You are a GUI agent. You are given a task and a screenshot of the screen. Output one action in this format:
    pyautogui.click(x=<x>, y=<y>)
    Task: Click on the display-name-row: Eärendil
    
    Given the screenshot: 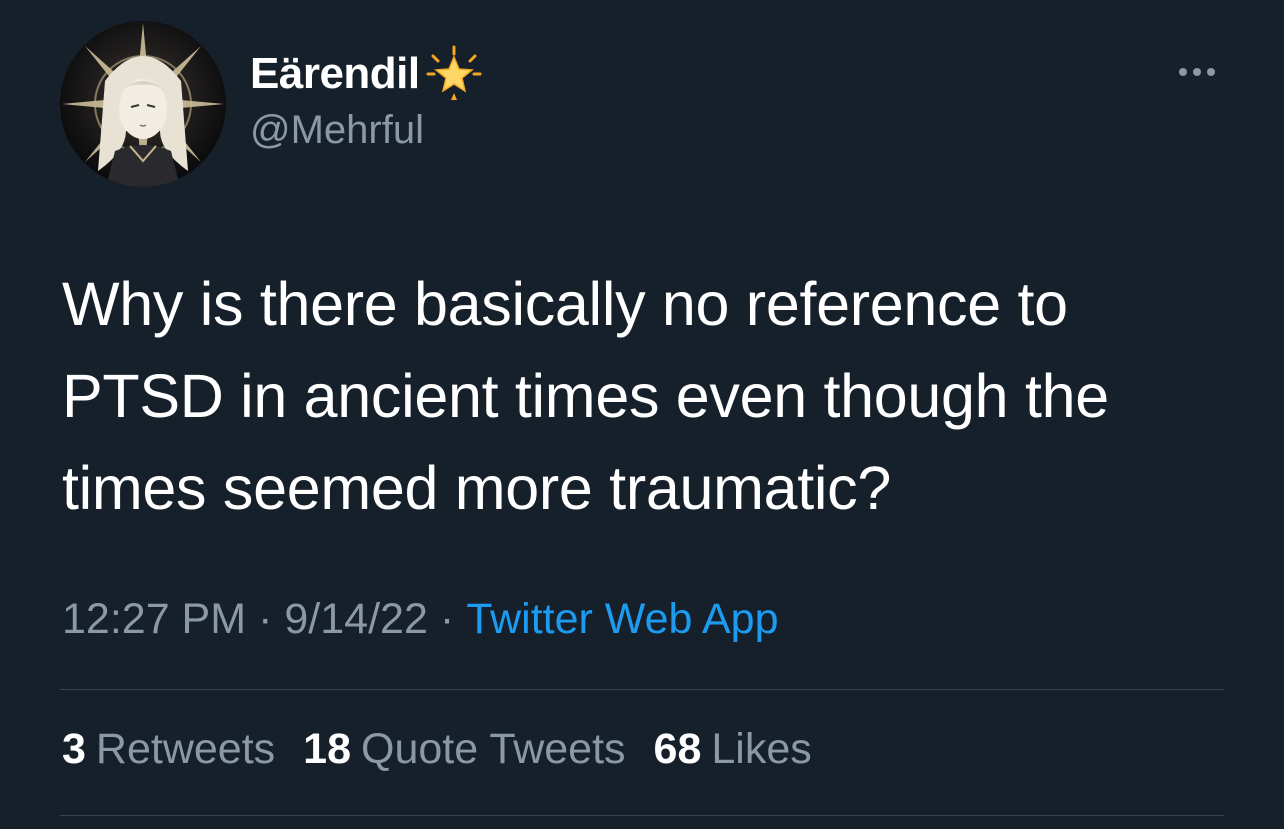 What is the action you would take?
    pyautogui.click(x=367, y=74)
    